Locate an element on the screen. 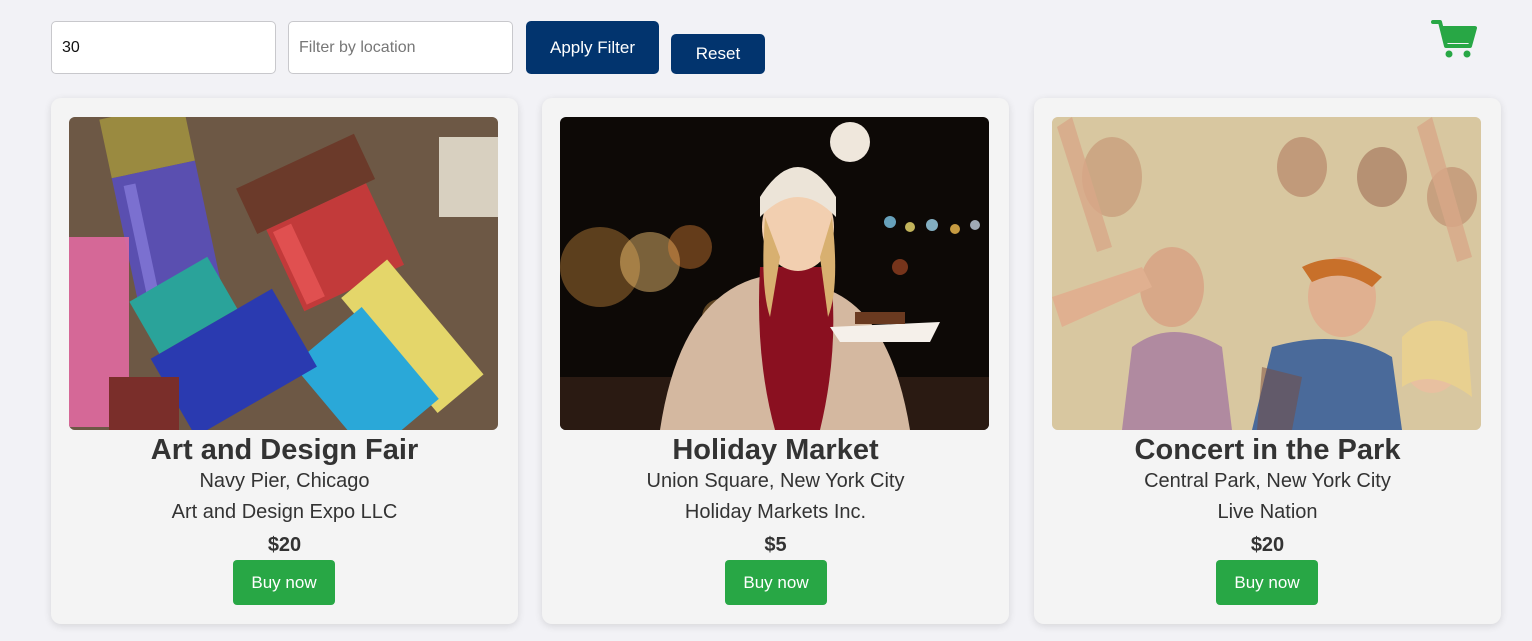 This screenshot has width=1532, height=641. event-price: $5 is located at coordinates (775, 545).